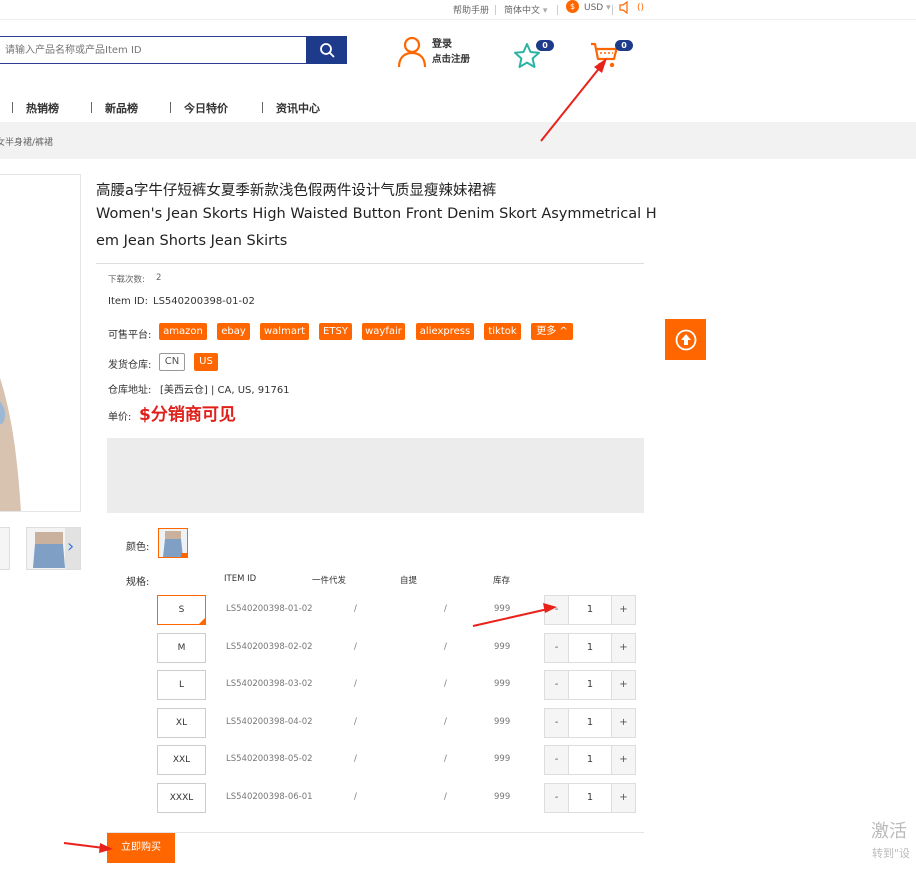  I want to click on top-bar: 帮助手册 简体中文 ▾ $ USD ▾ (), so click(458, 10).